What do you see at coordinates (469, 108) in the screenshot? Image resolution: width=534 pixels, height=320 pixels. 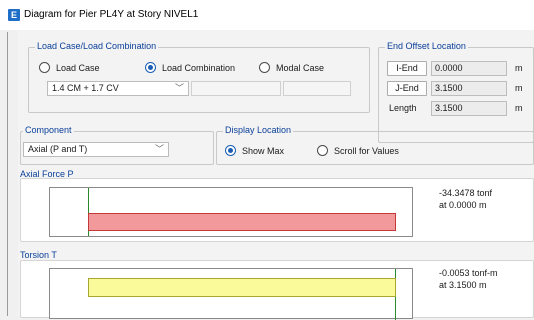 I see `length-field: 3.1500` at bounding box center [469, 108].